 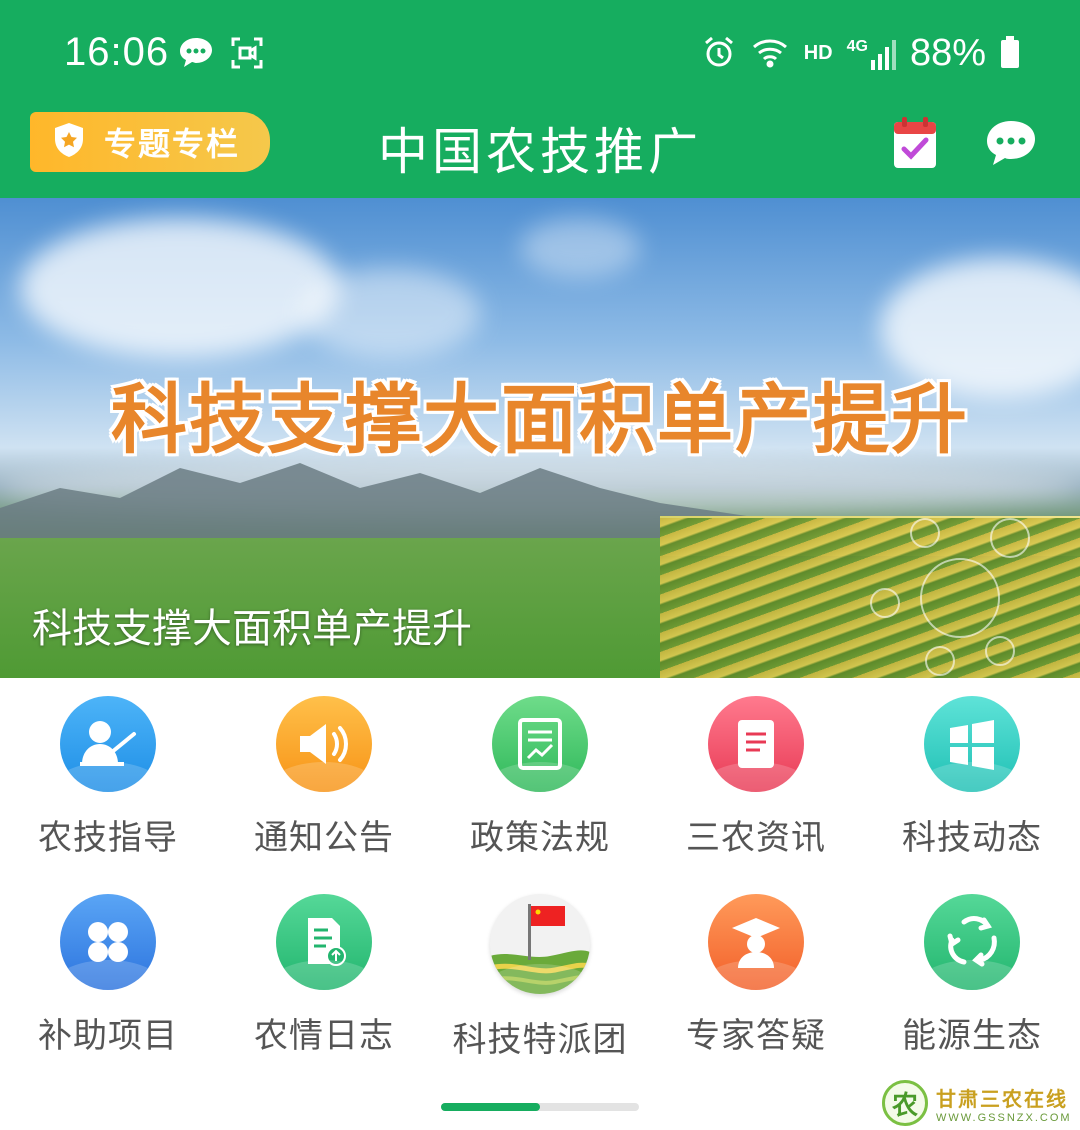 What do you see at coordinates (540, 838) in the screenshot?
I see `grid-item-label: 政策法规` at bounding box center [540, 838].